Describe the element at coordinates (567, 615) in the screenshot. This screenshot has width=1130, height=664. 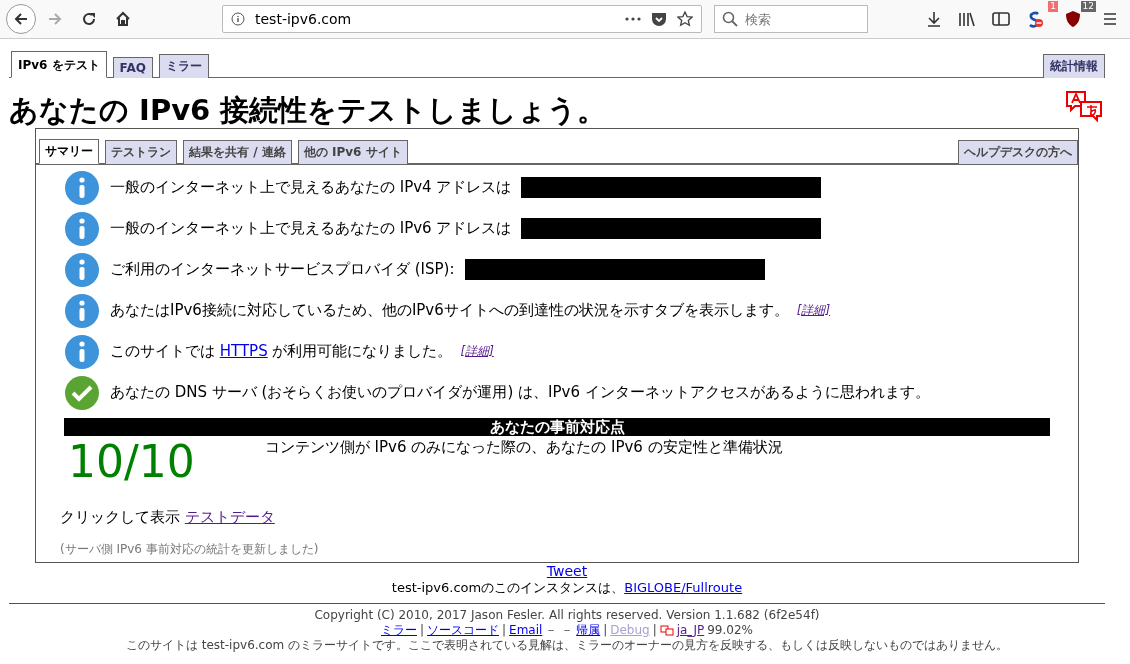
I see `copyright-text: Copyright (C) 2010, 2017 Jason Fesler. All rights reserved. Version 1.1.682 (6f2e54f)` at that location.